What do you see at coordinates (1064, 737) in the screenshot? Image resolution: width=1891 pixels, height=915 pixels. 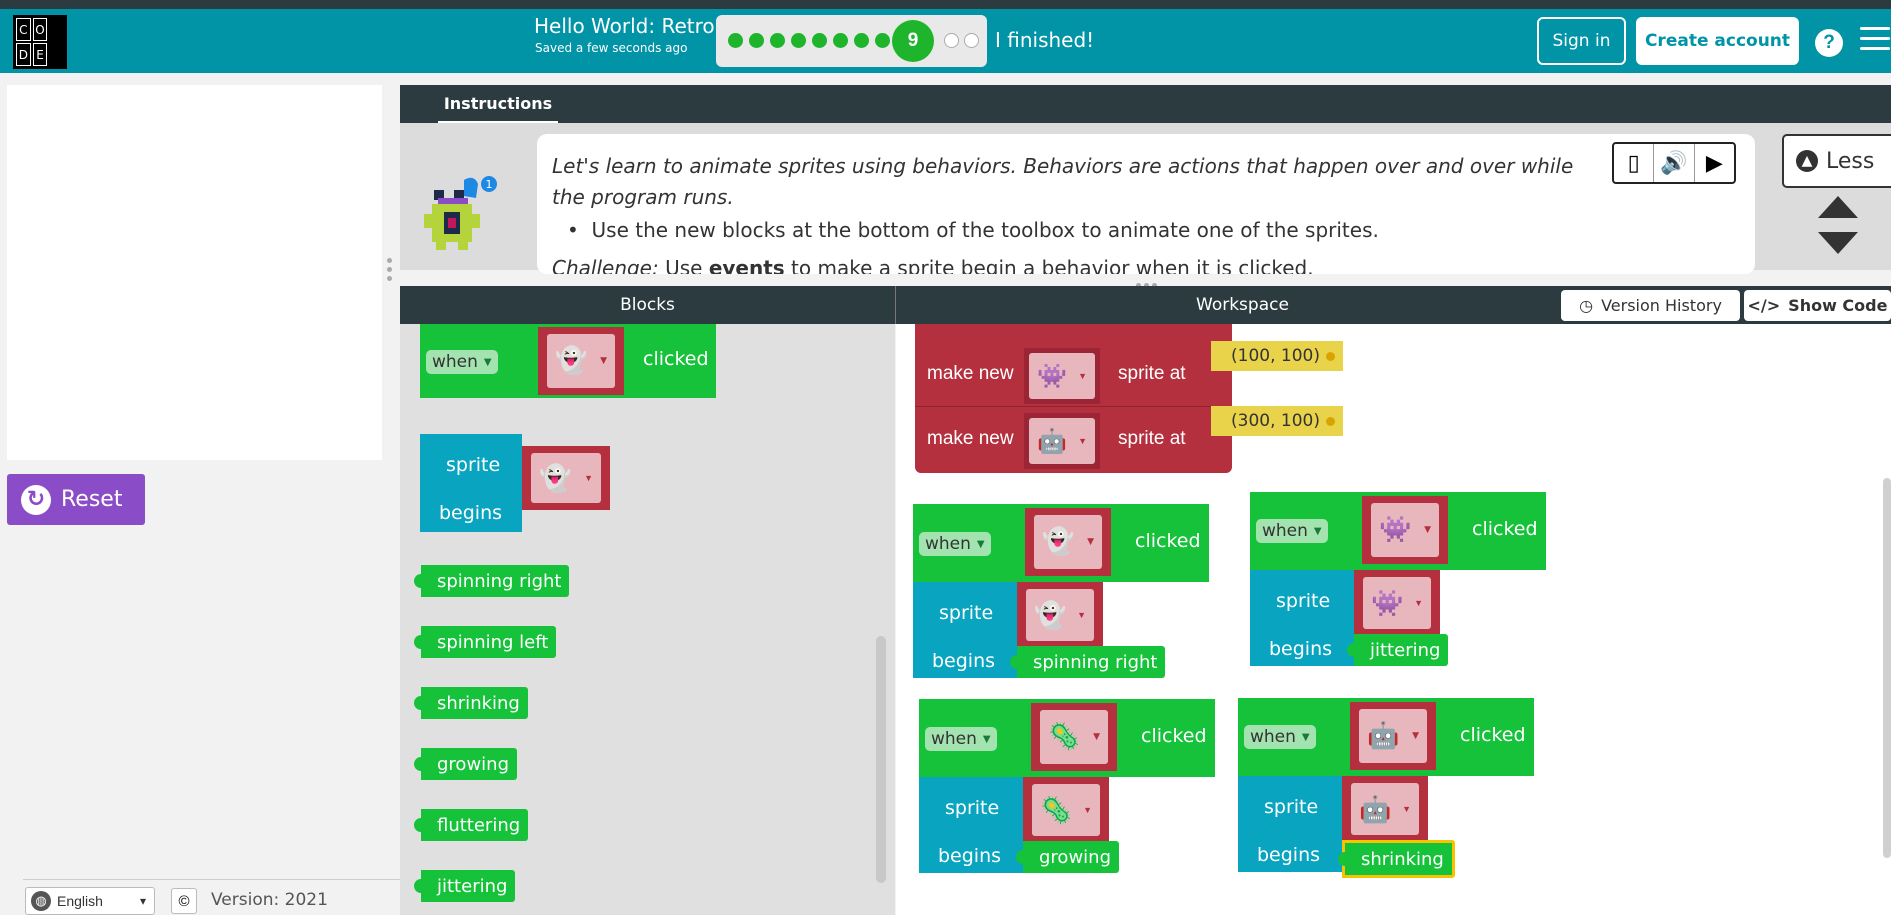 I see `red-monster-sprite-icon: 🦠` at bounding box center [1064, 737].